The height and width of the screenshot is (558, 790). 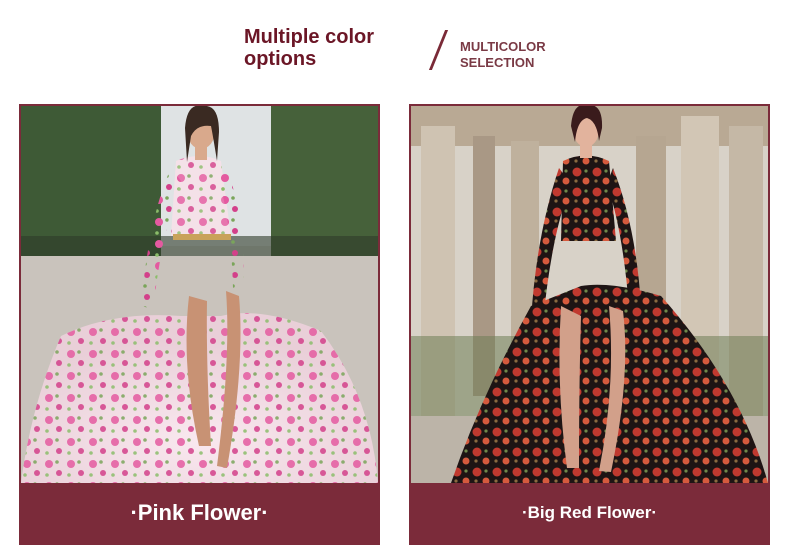 What do you see at coordinates (438, 50) in the screenshot?
I see `slash-divider` at bounding box center [438, 50].